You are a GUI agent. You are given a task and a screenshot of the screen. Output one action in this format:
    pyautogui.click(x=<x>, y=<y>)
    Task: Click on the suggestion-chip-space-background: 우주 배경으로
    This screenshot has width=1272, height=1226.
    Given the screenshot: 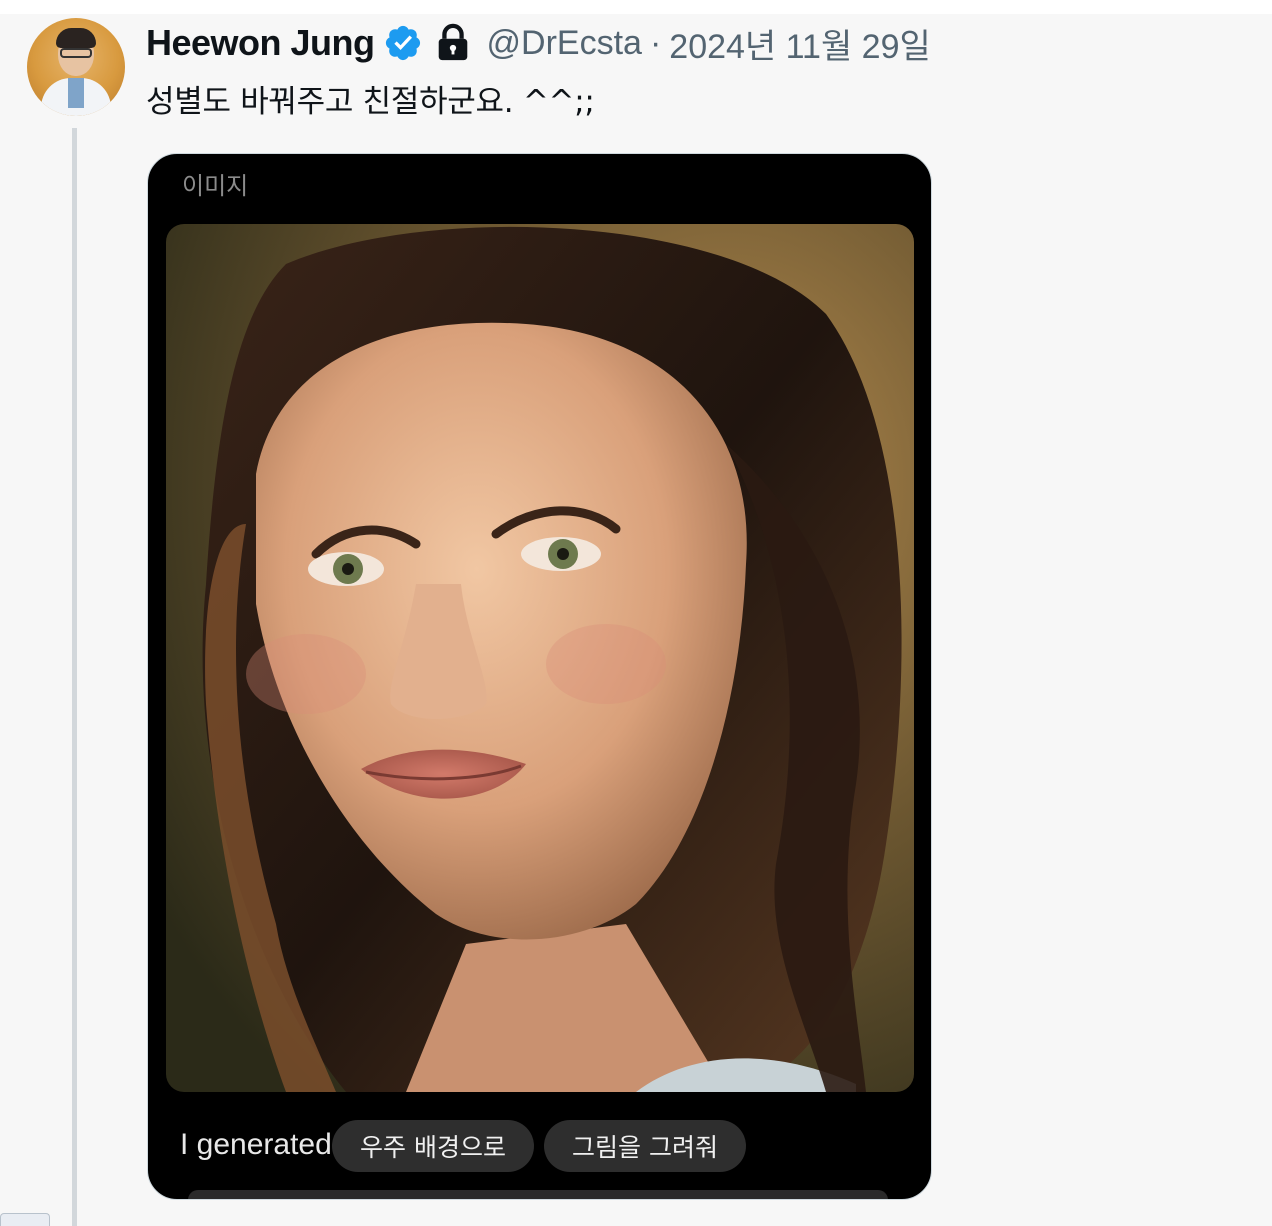 What is the action you would take?
    pyautogui.click(x=433, y=1146)
    